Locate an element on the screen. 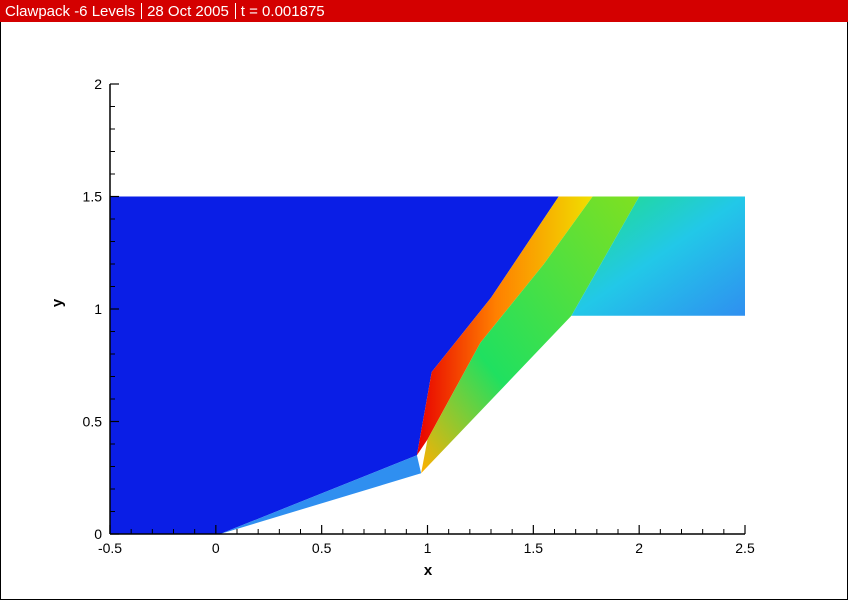 The width and height of the screenshot is (848, 601). y-tick-label: 0 is located at coordinates (98, 534).